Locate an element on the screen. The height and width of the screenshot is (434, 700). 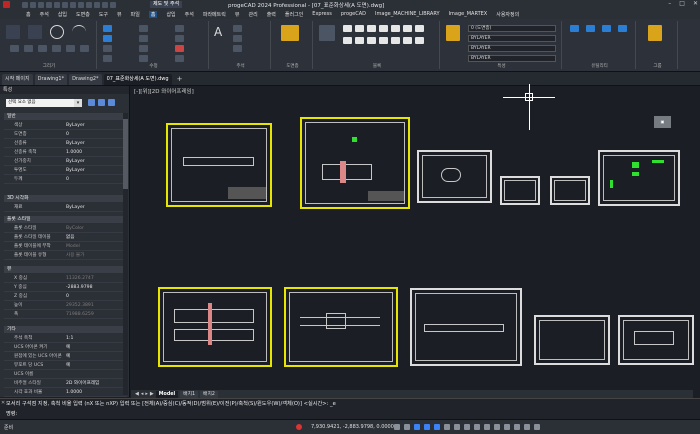
text-icon: A is located at coordinates (220, 34).